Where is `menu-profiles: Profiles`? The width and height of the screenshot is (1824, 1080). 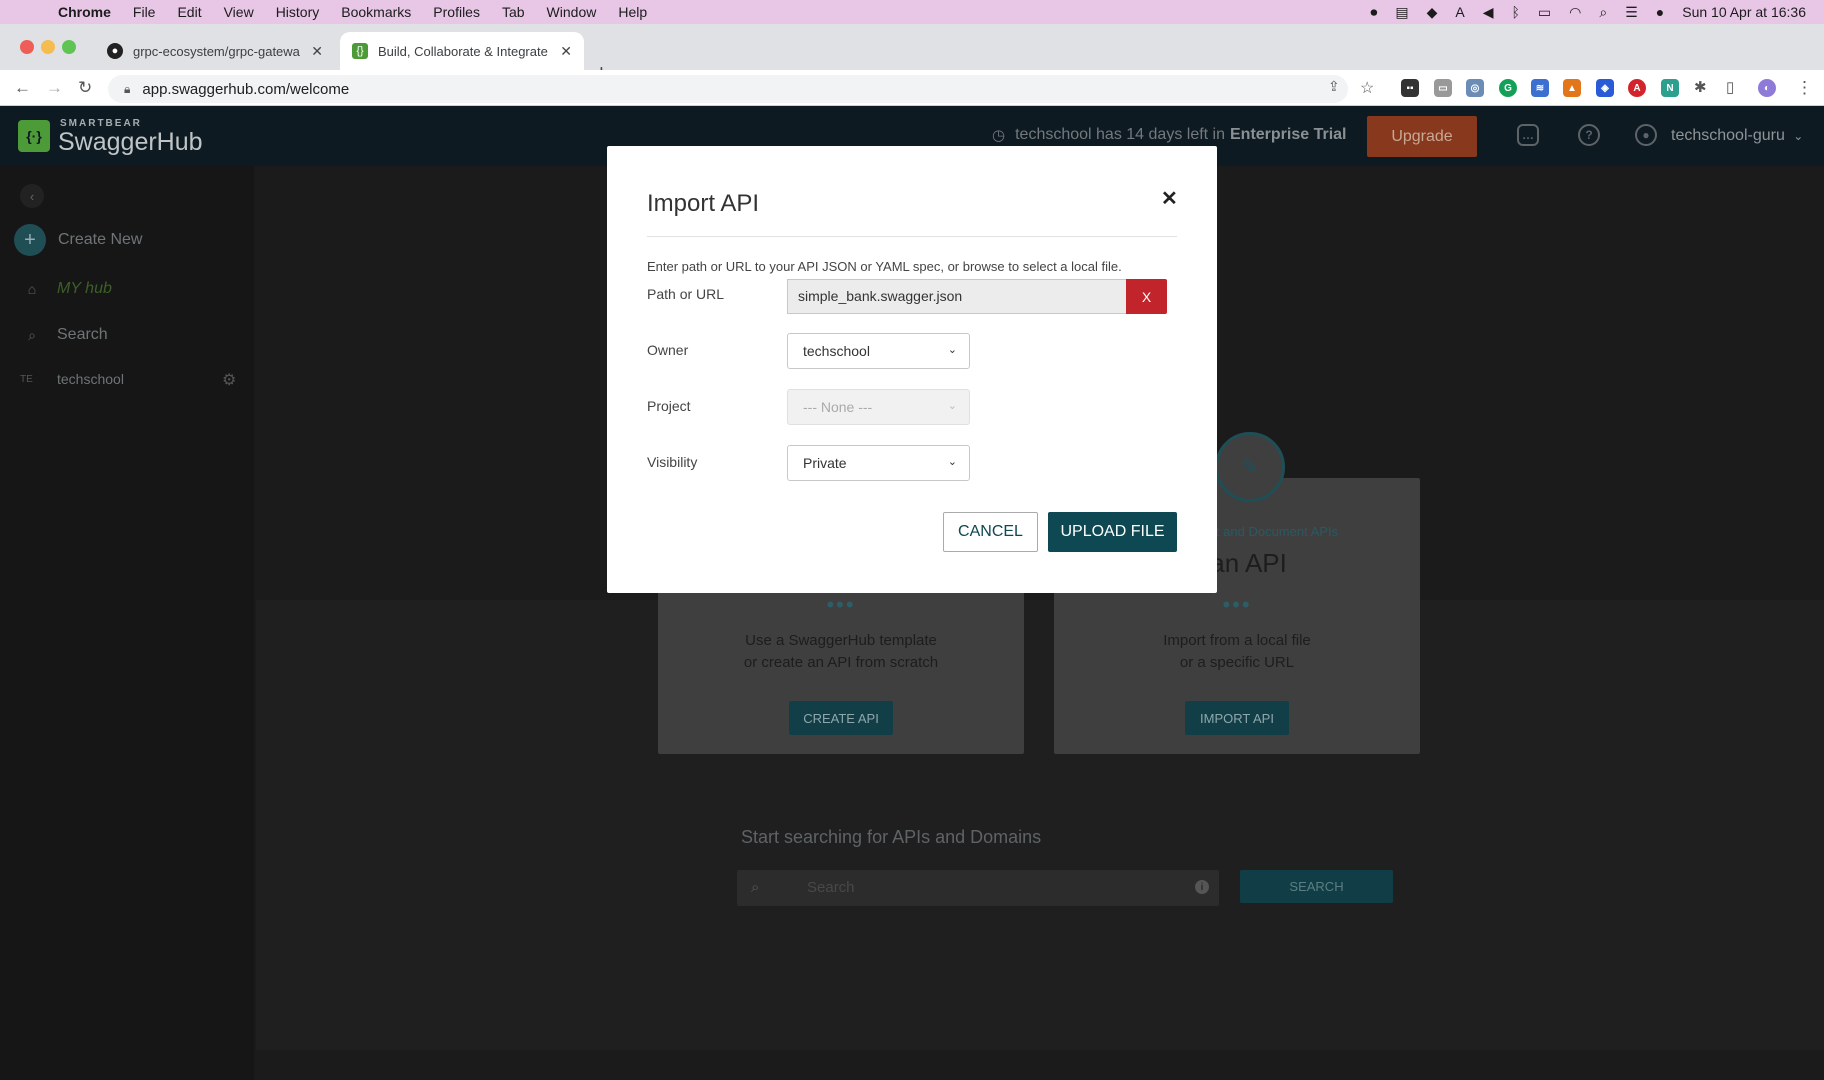 menu-profiles: Profiles is located at coordinates (456, 12).